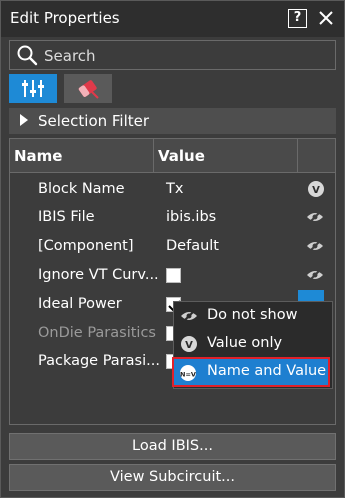  I want to click on menu-item-label: Value only, so click(245, 343).